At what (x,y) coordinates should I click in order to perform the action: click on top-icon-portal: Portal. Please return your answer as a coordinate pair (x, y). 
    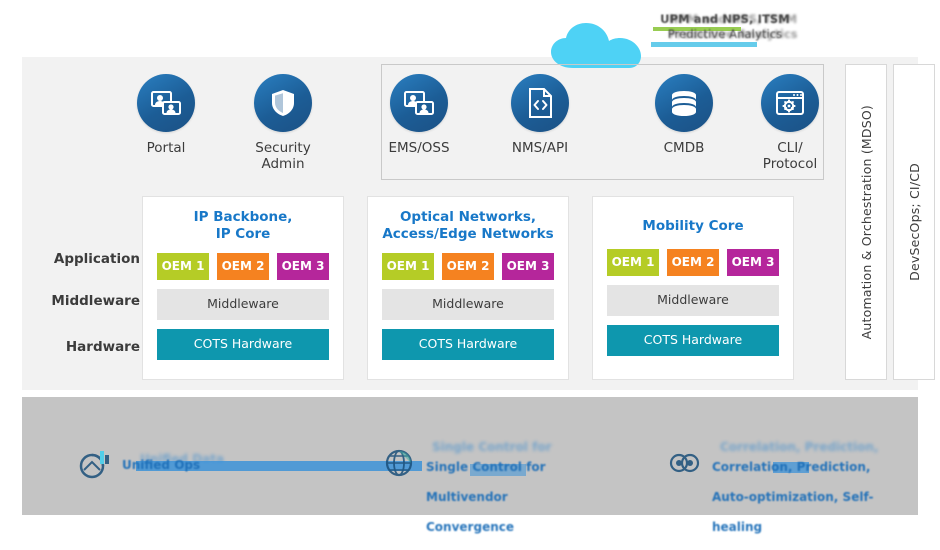
    Looking at the image, I should click on (166, 115).